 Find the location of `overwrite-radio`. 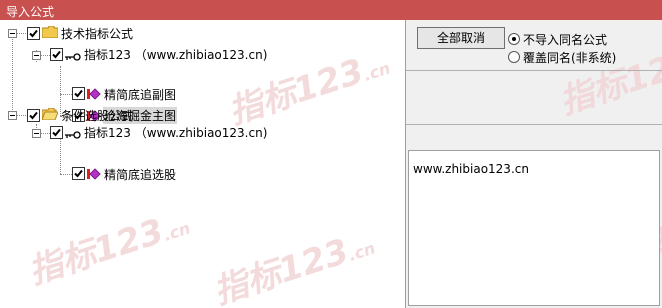

overwrite-radio is located at coordinates (514, 57).